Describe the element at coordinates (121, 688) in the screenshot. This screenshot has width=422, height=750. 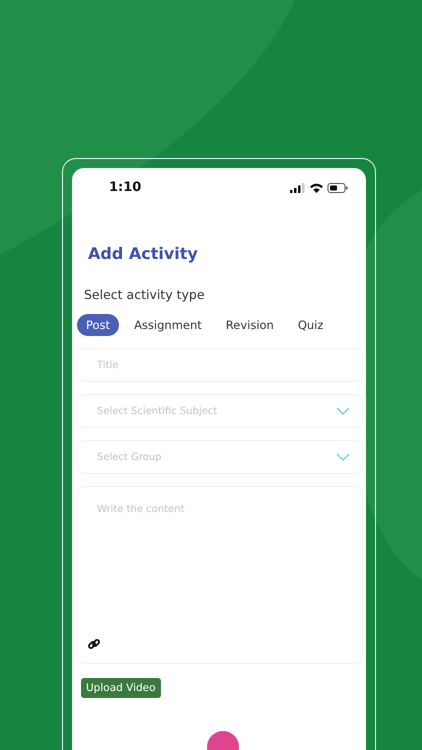
I see `upload-video-button: Upload Video` at that location.